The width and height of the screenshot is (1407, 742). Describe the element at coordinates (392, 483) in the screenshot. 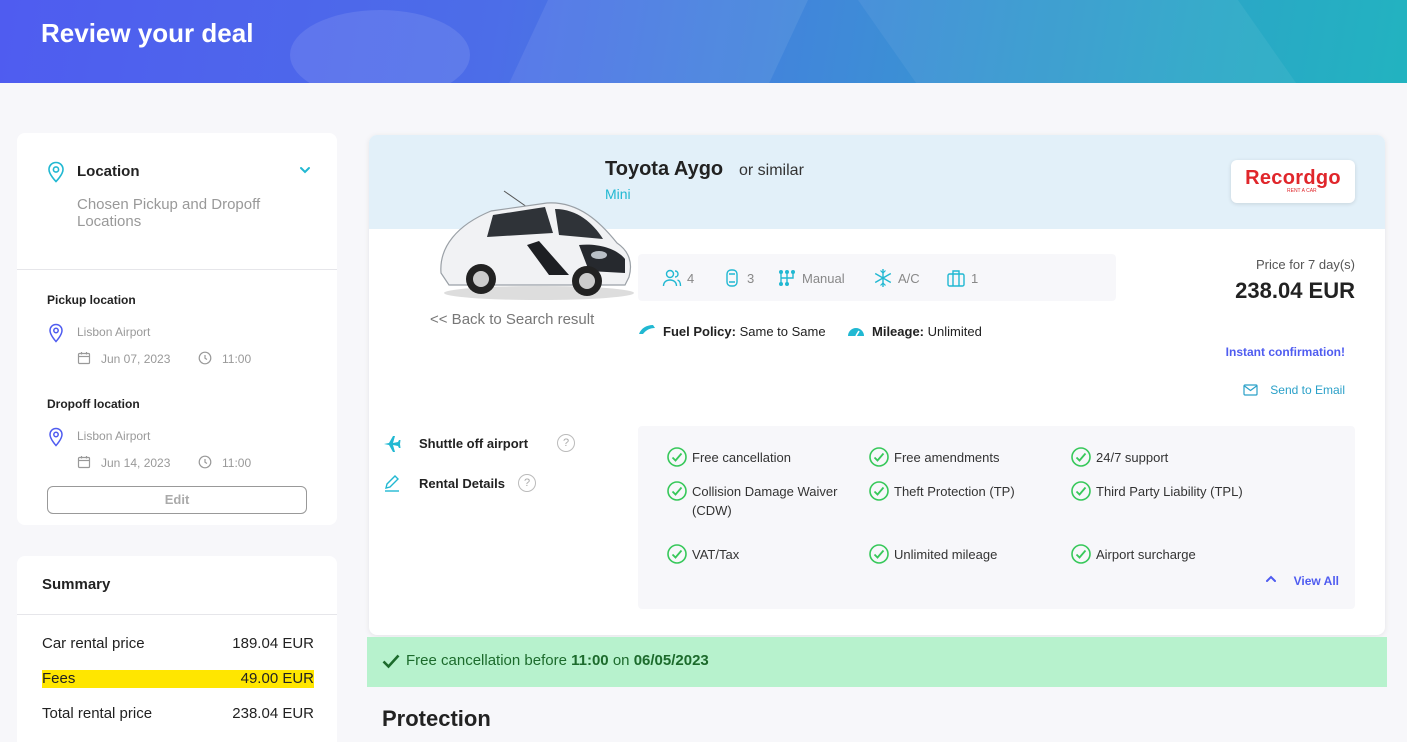

I see `pencil-icon` at that location.